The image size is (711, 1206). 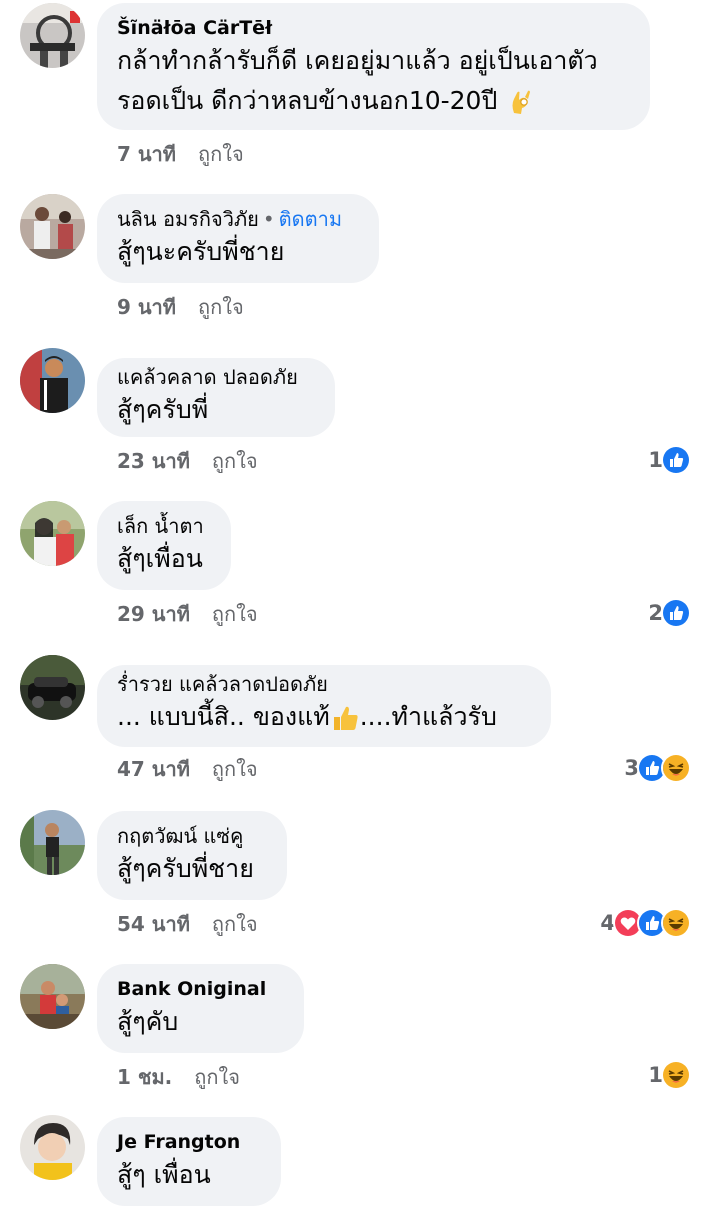 I want to click on comment-author: Je Frangton, so click(x=189, y=1142).